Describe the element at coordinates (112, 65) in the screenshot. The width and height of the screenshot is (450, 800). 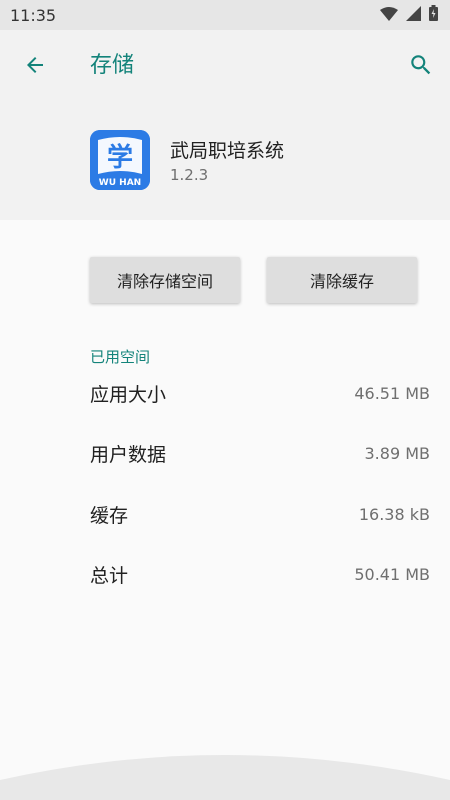
I see `page-title: 存储` at that location.